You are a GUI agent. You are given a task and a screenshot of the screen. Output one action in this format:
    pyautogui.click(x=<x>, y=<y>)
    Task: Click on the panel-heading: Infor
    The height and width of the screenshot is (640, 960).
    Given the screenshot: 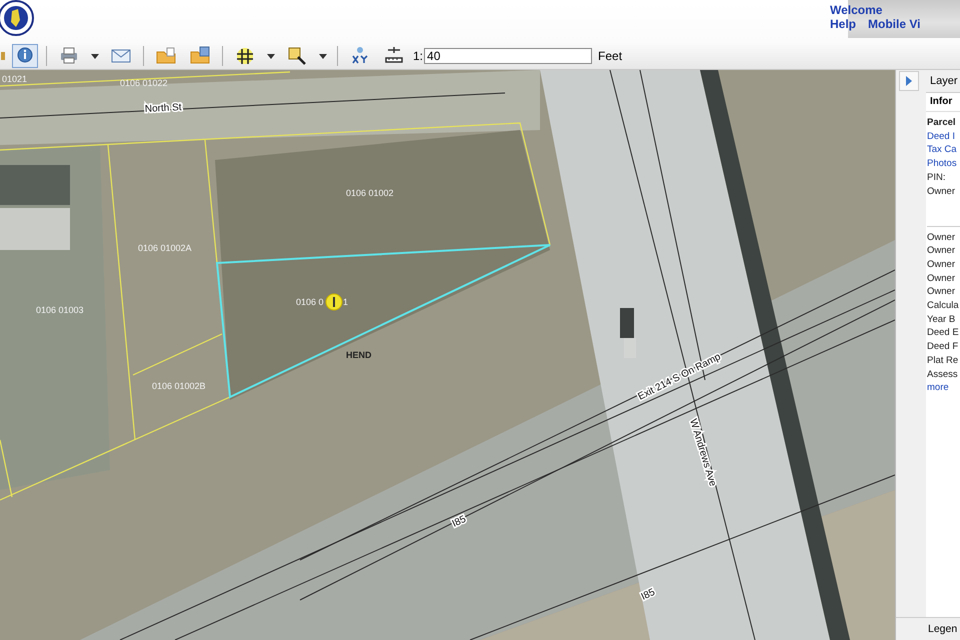 What is the action you would take?
    pyautogui.click(x=943, y=102)
    